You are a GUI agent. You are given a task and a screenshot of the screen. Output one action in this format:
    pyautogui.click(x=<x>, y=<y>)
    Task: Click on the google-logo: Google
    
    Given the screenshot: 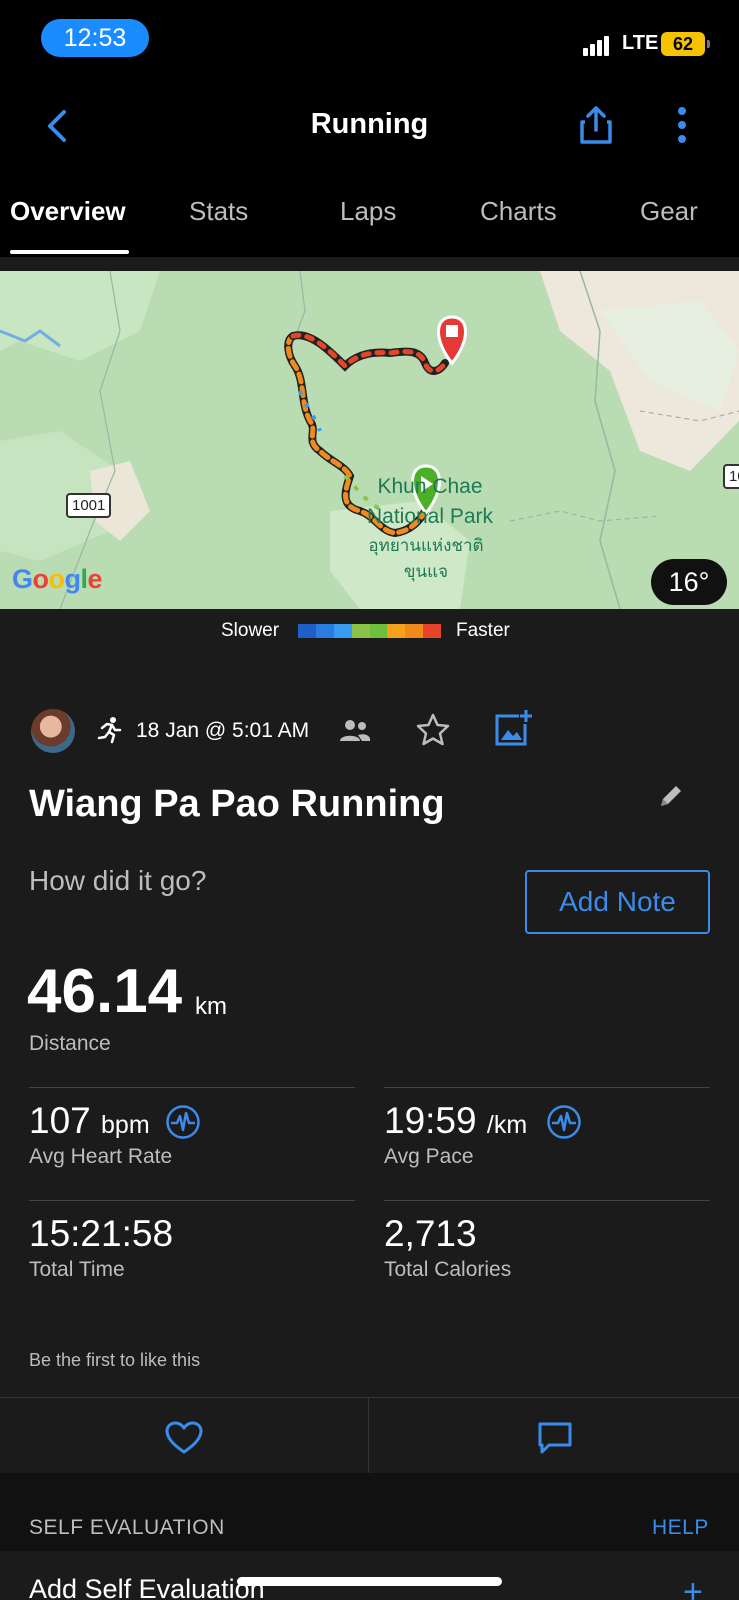 What is the action you would take?
    pyautogui.click(x=57, y=579)
    